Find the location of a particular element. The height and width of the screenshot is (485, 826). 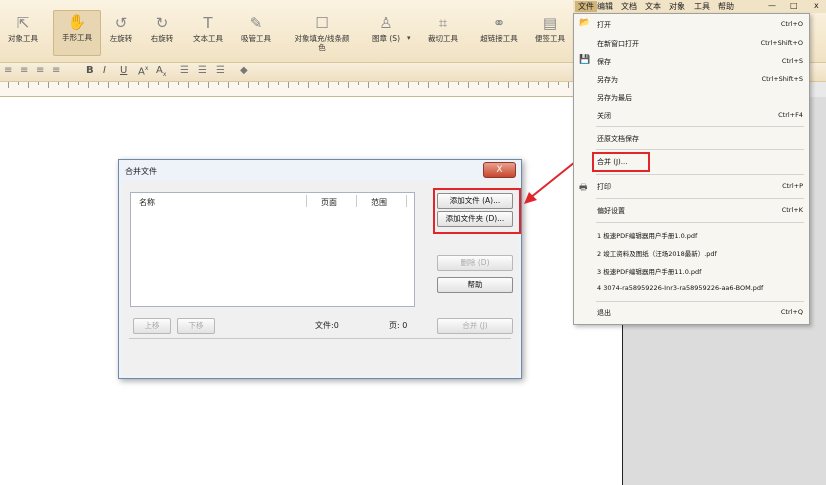

list-icon: ☰ is located at coordinates (184, 70).